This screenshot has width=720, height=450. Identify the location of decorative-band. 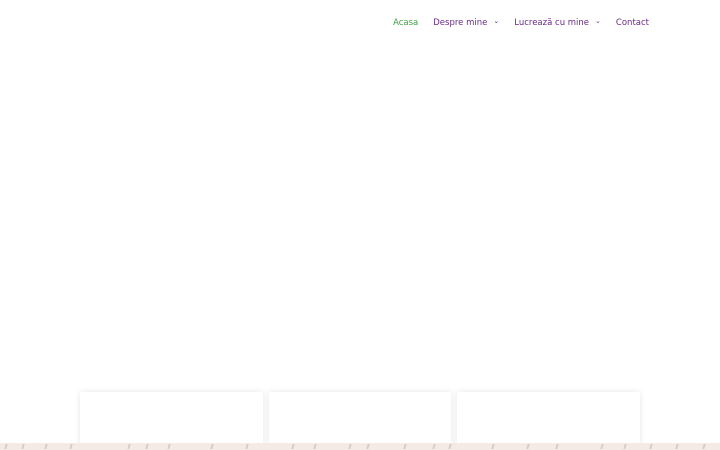
(360, 446).